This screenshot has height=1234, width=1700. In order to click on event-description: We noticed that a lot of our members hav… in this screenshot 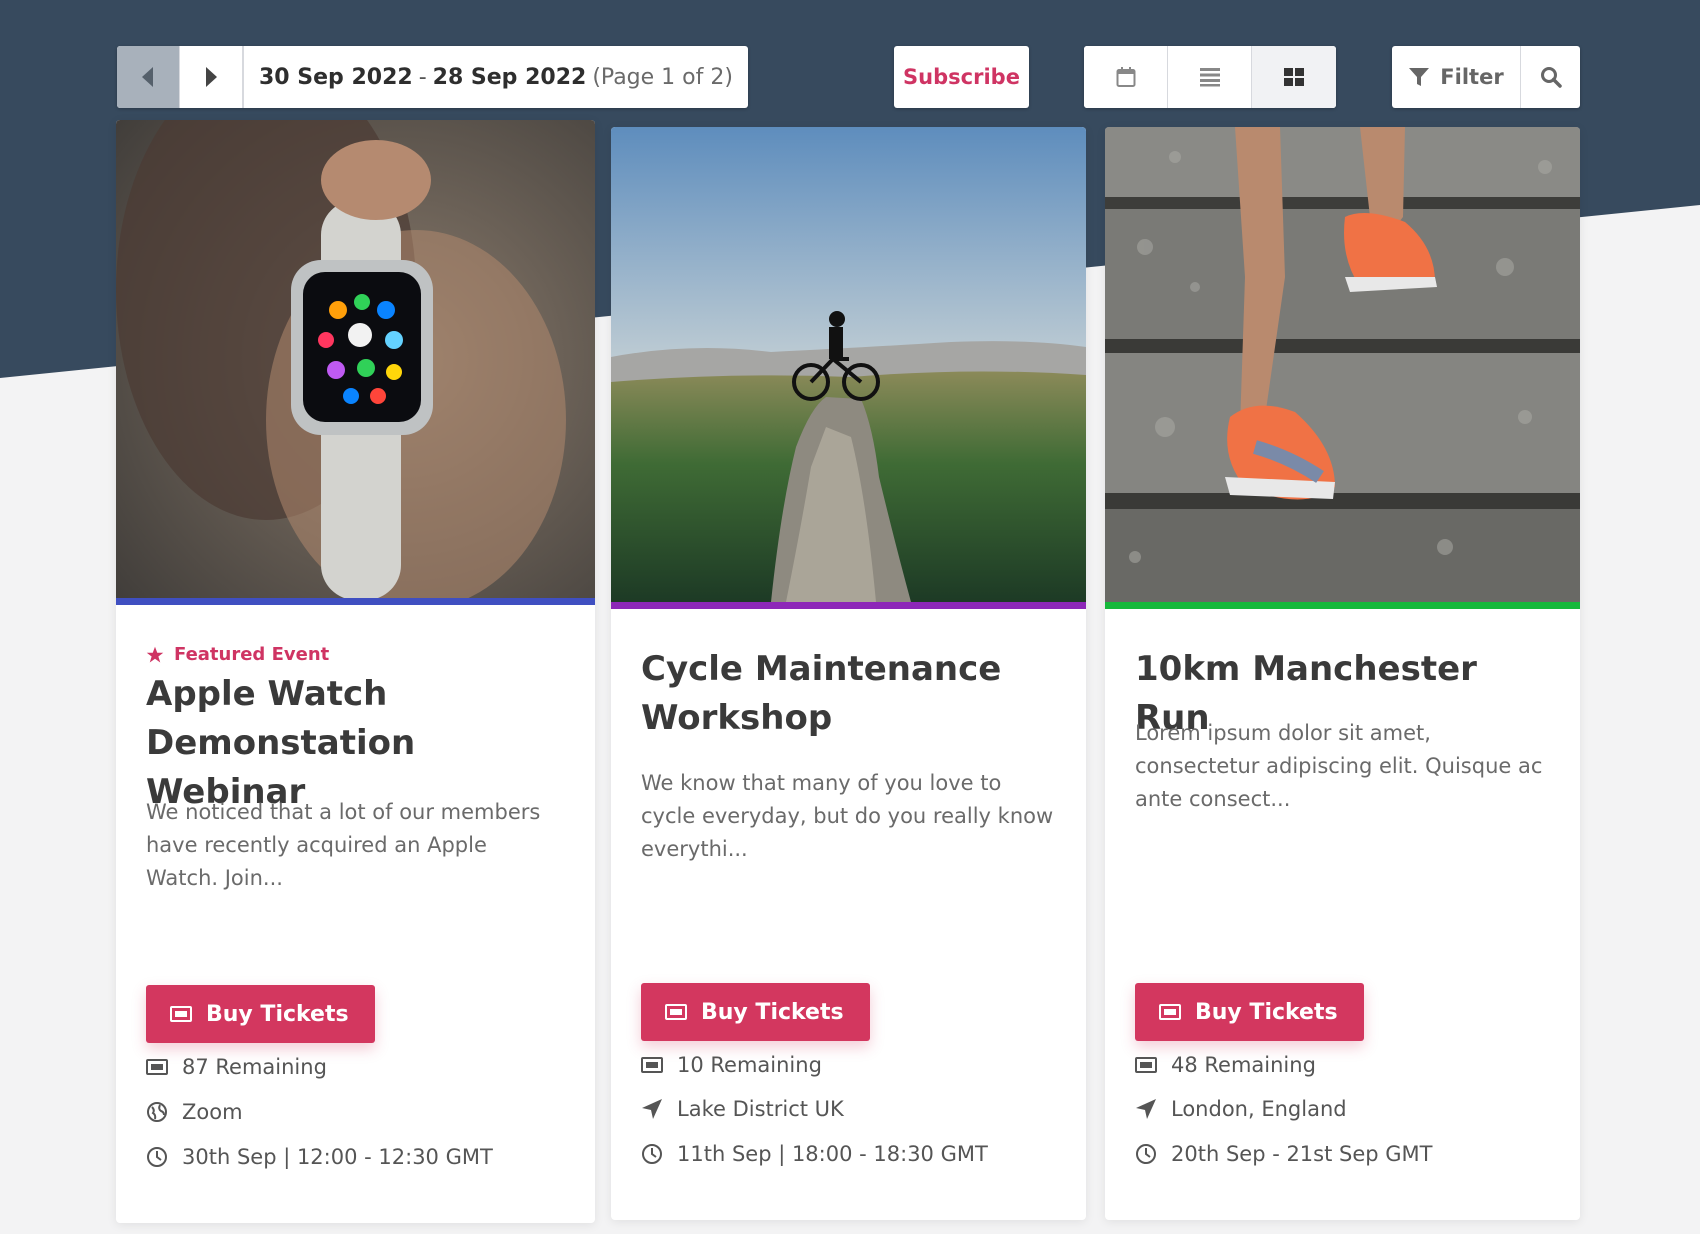, I will do `click(343, 845)`.